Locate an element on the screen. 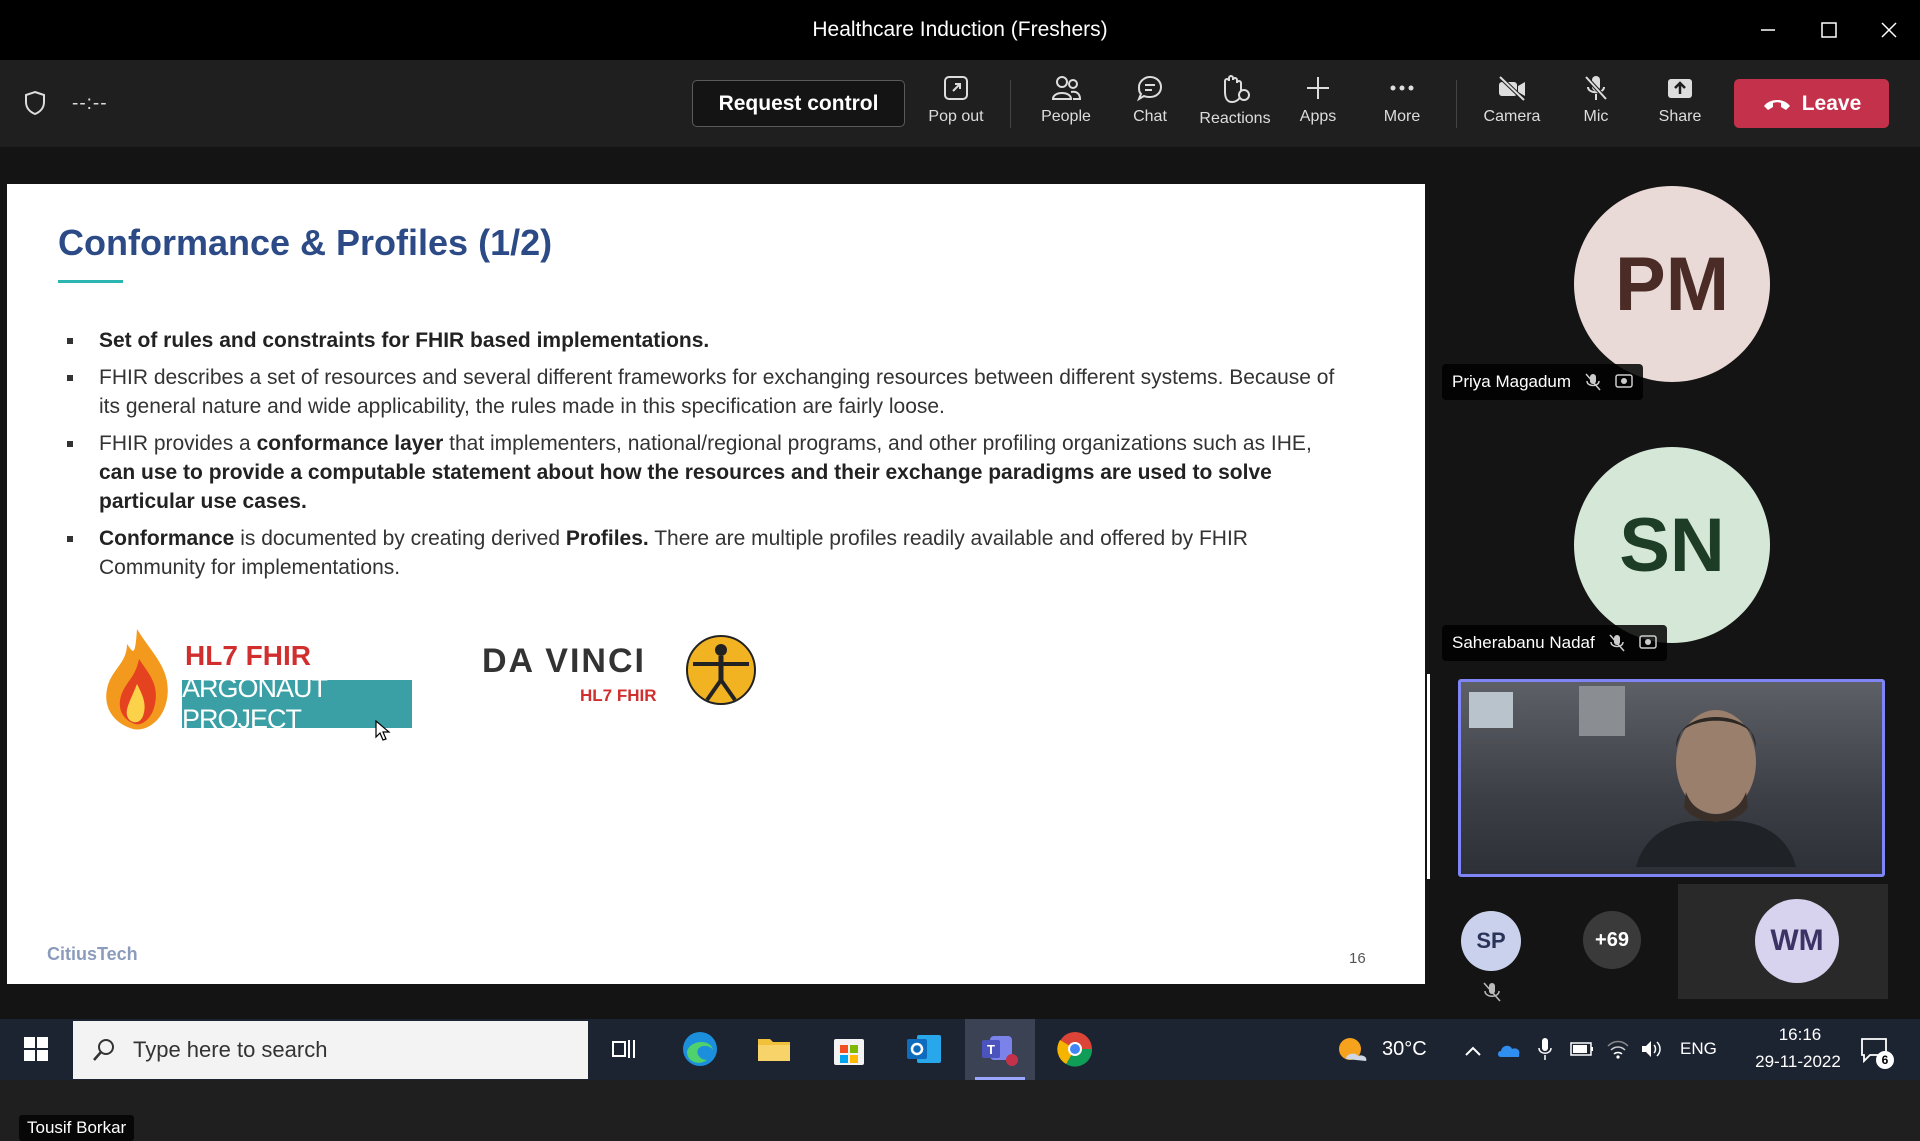 The height and width of the screenshot is (1141, 1920). reactions-button: Reactions is located at coordinates (1235, 105).